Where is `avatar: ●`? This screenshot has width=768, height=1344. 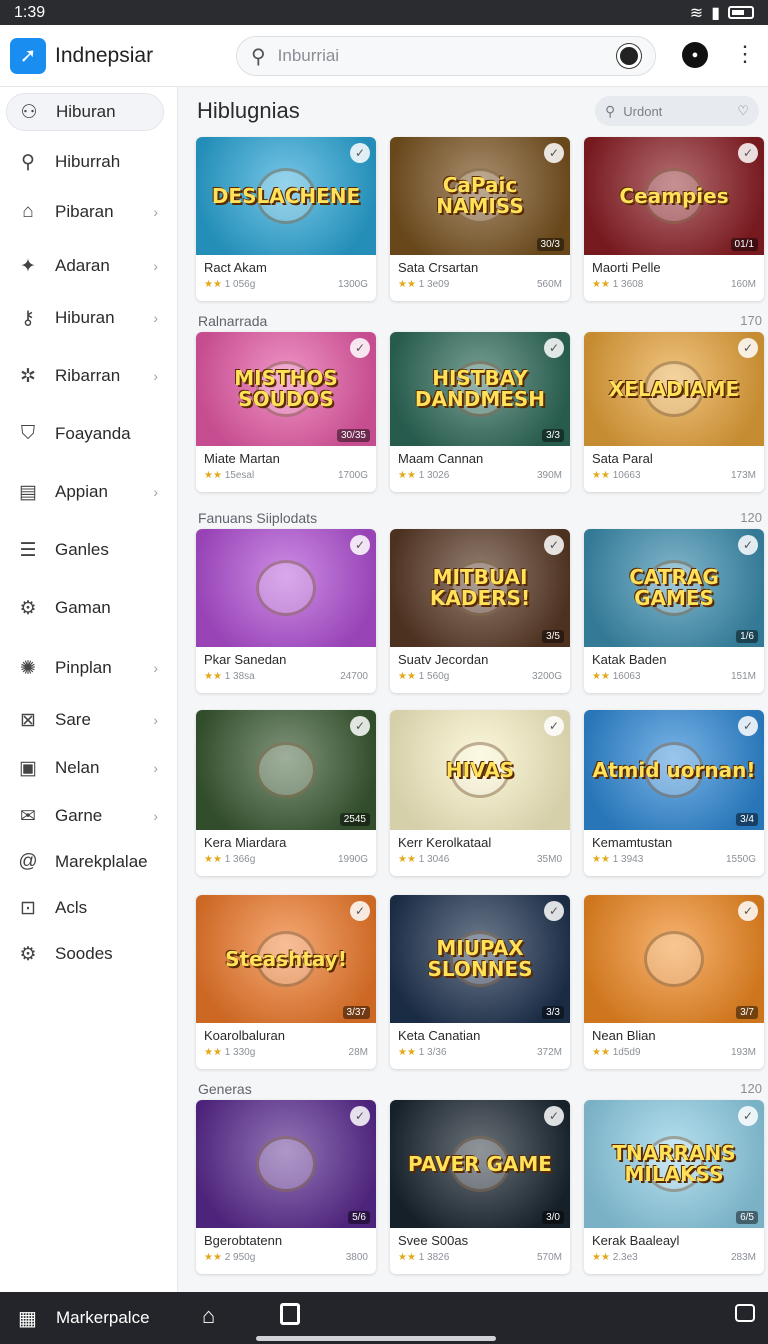
avatar: ● is located at coordinates (695, 55).